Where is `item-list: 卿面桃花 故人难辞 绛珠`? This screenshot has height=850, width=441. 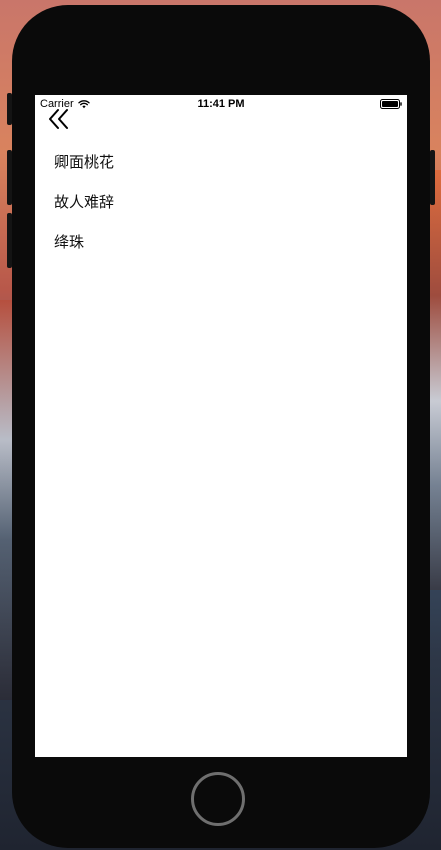
item-list: 卿面桃花 故人难辞 绛珠 is located at coordinates (221, 213).